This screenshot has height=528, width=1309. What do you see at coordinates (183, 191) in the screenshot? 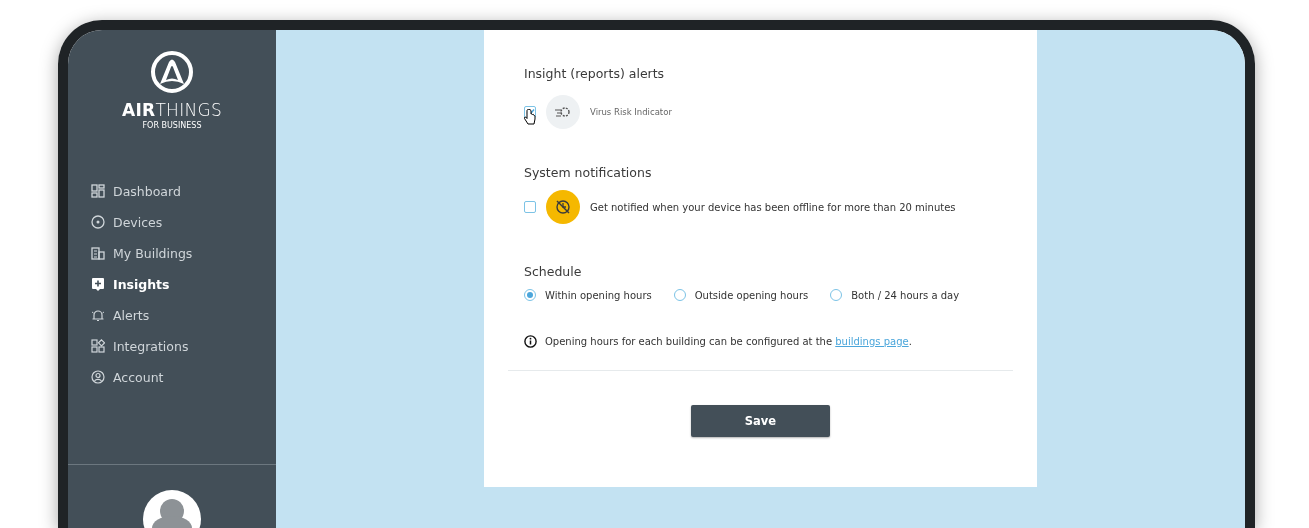
I see `nav-item: Dashboard` at bounding box center [183, 191].